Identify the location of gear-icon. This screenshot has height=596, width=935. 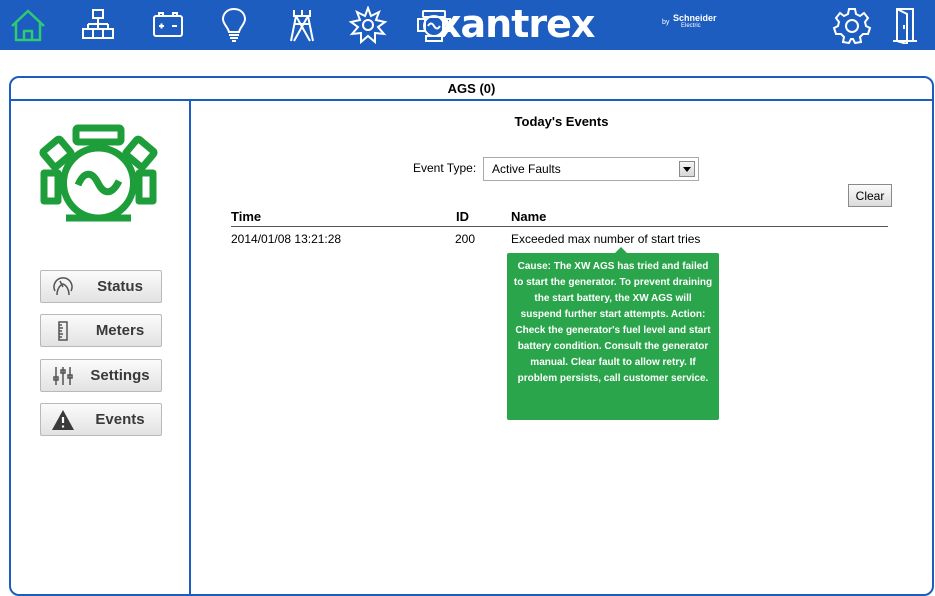
(852, 25).